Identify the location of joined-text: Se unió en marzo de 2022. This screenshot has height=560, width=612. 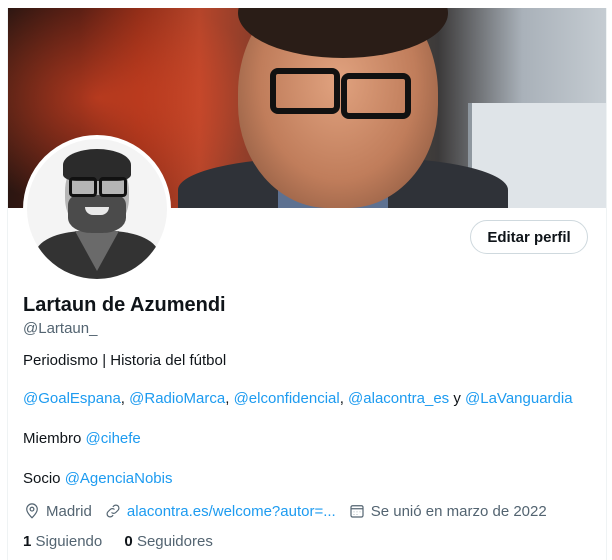
(458, 511).